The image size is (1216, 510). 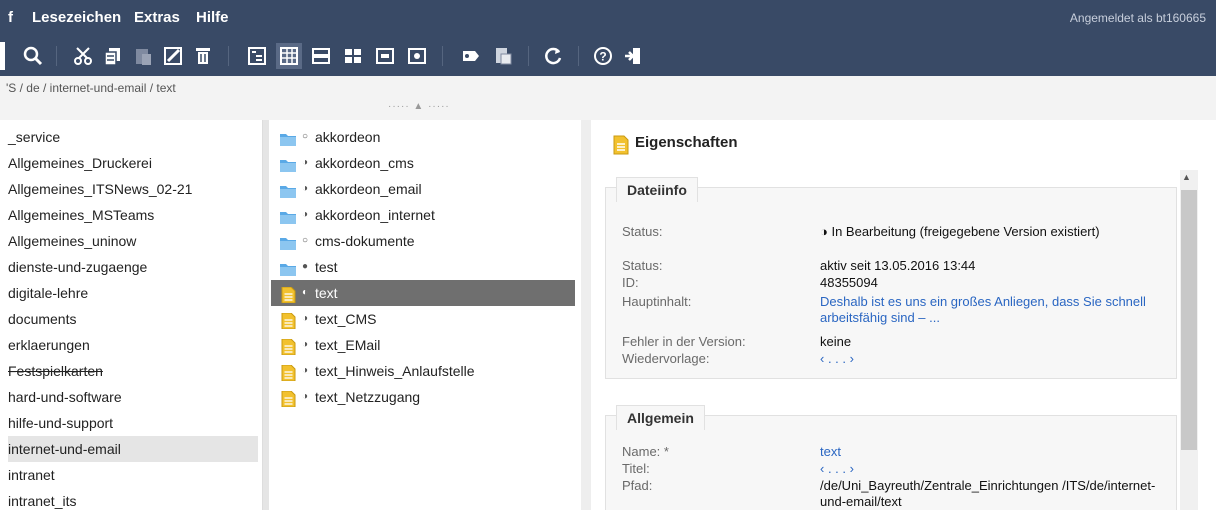 What do you see at coordinates (608, 110) in the screenshot?
I see `panel-splitter: ····· ▲ ·····` at bounding box center [608, 110].